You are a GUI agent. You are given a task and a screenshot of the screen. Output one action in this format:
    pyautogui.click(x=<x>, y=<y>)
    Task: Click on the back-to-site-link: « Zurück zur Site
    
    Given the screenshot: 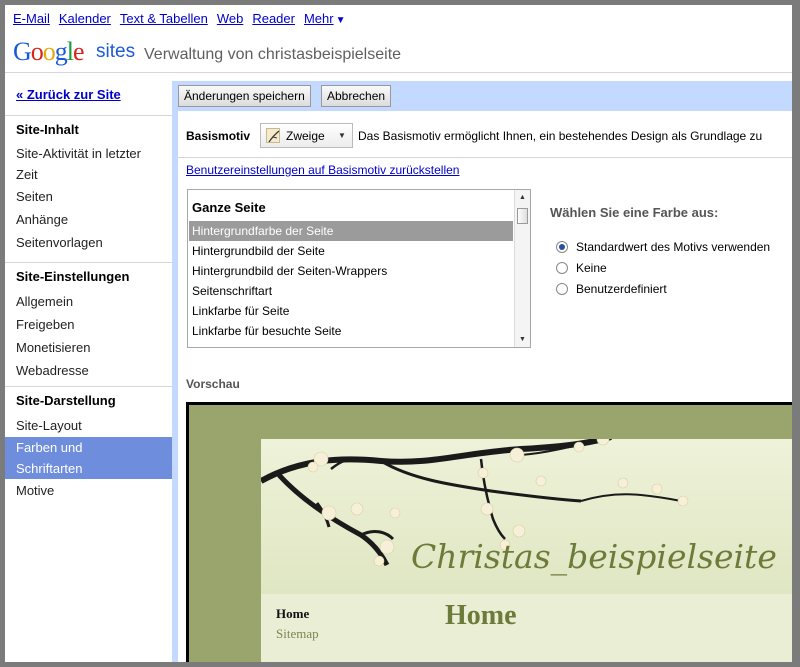 What is the action you would take?
    pyautogui.click(x=68, y=94)
    